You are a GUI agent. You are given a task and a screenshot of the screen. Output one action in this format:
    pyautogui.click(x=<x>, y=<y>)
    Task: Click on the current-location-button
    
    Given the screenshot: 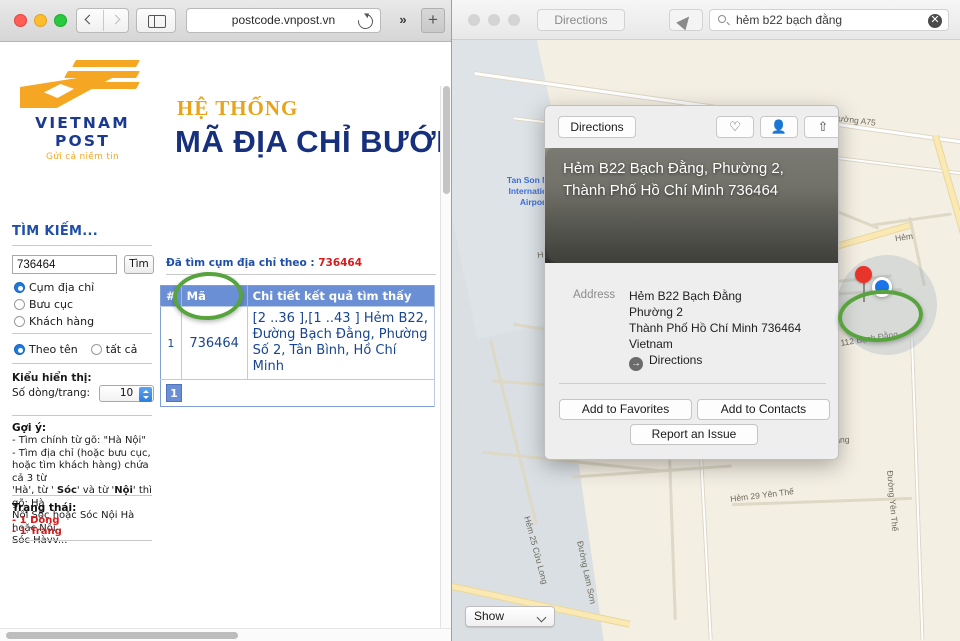 What is the action you would take?
    pyautogui.click(x=686, y=20)
    